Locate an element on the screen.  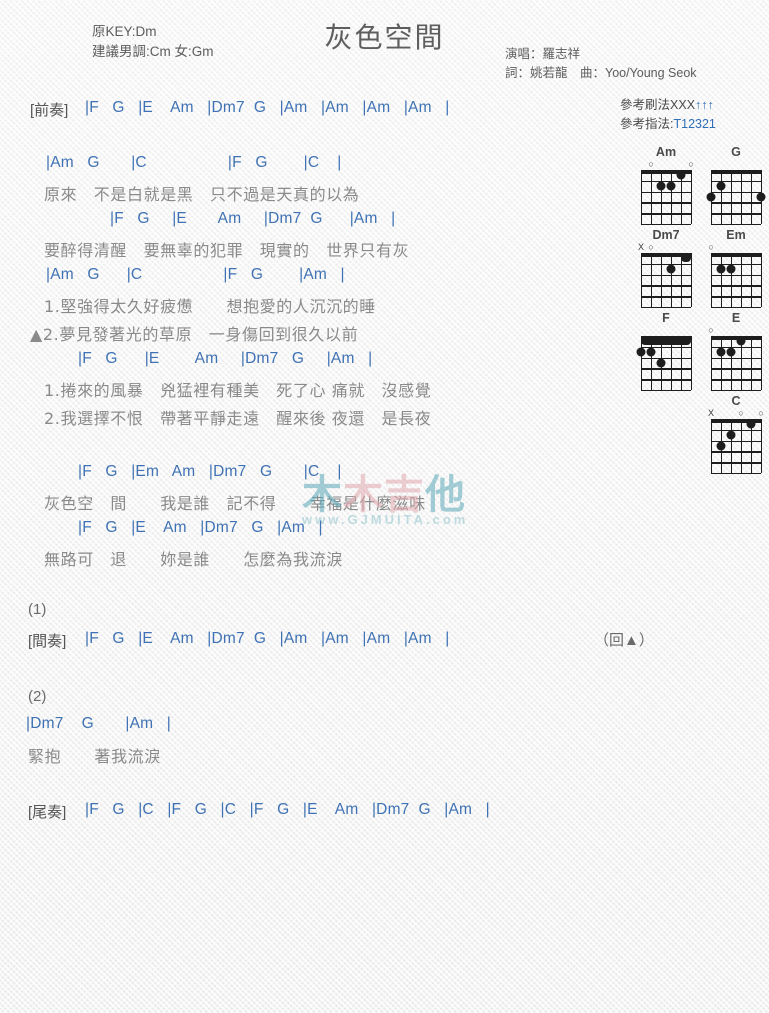
chord-open-mute-markers: X ○ is located at coordinates (666, 247).